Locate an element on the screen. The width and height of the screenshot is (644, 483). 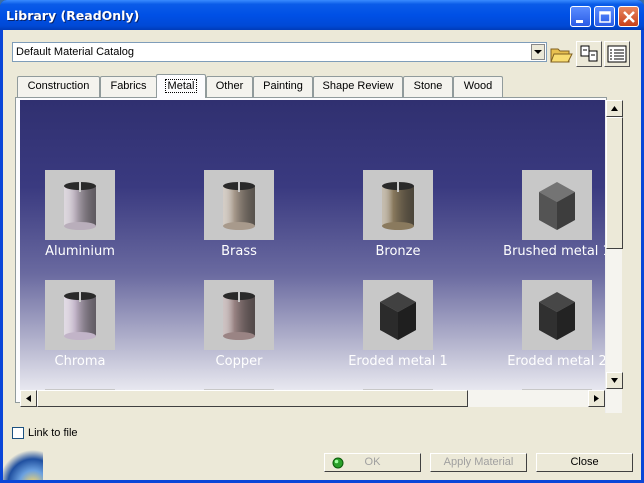
arrow-up-icon is located at coordinates (614, 108).